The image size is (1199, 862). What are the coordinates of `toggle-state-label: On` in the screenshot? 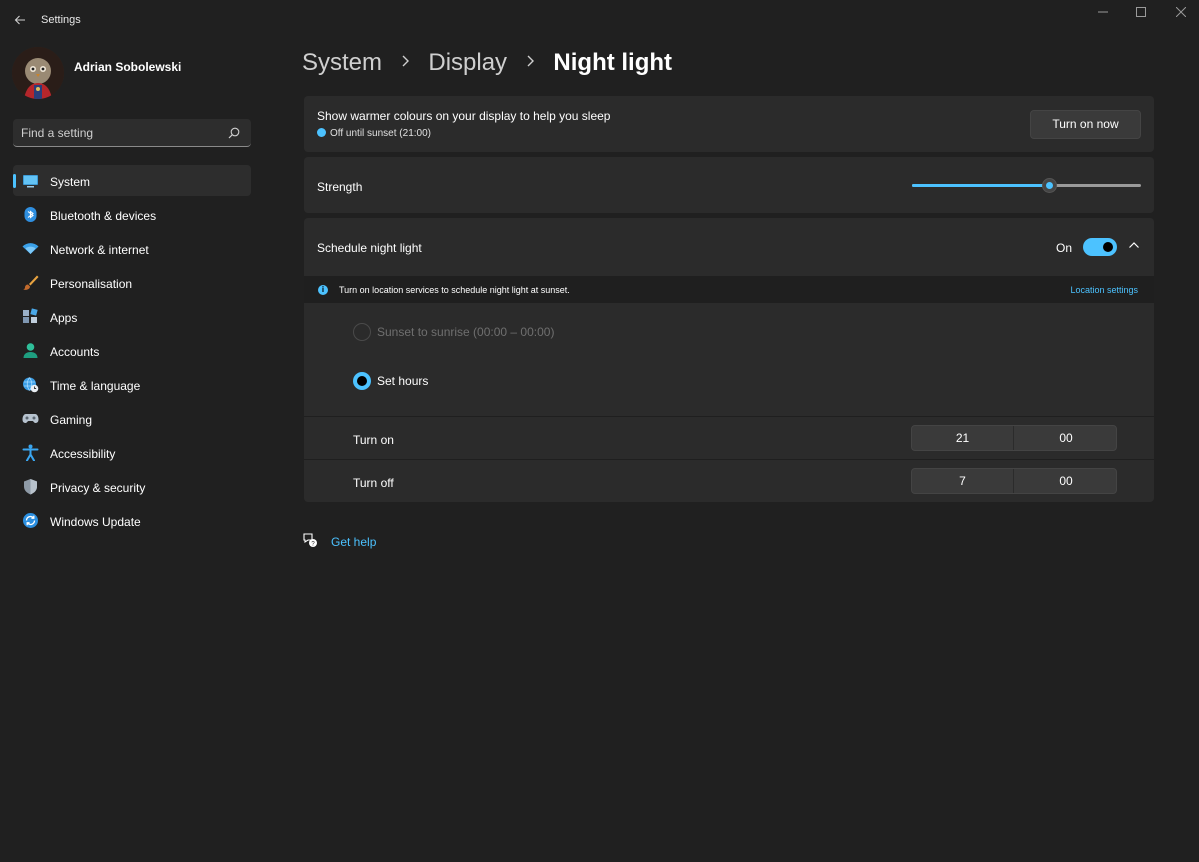 It's located at (1064, 248).